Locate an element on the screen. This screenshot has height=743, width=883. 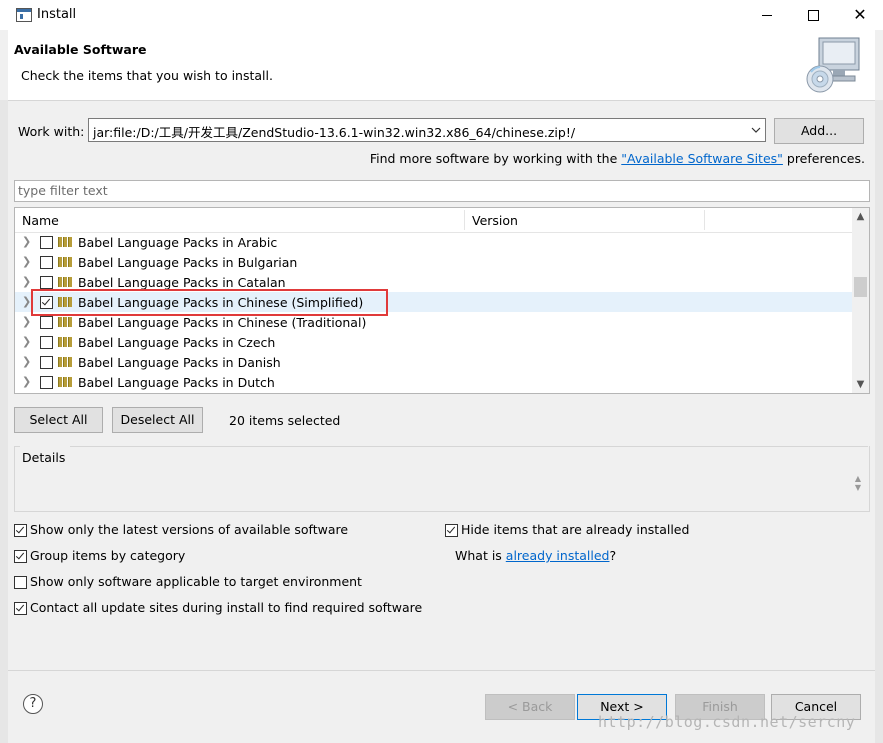
row-label: Babel Language Packs in Arabic is located at coordinates (178, 242).